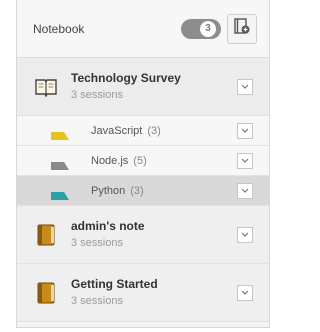  Describe the element at coordinates (126, 130) in the screenshot. I see `tag-label: JavaScript (3)` at that location.